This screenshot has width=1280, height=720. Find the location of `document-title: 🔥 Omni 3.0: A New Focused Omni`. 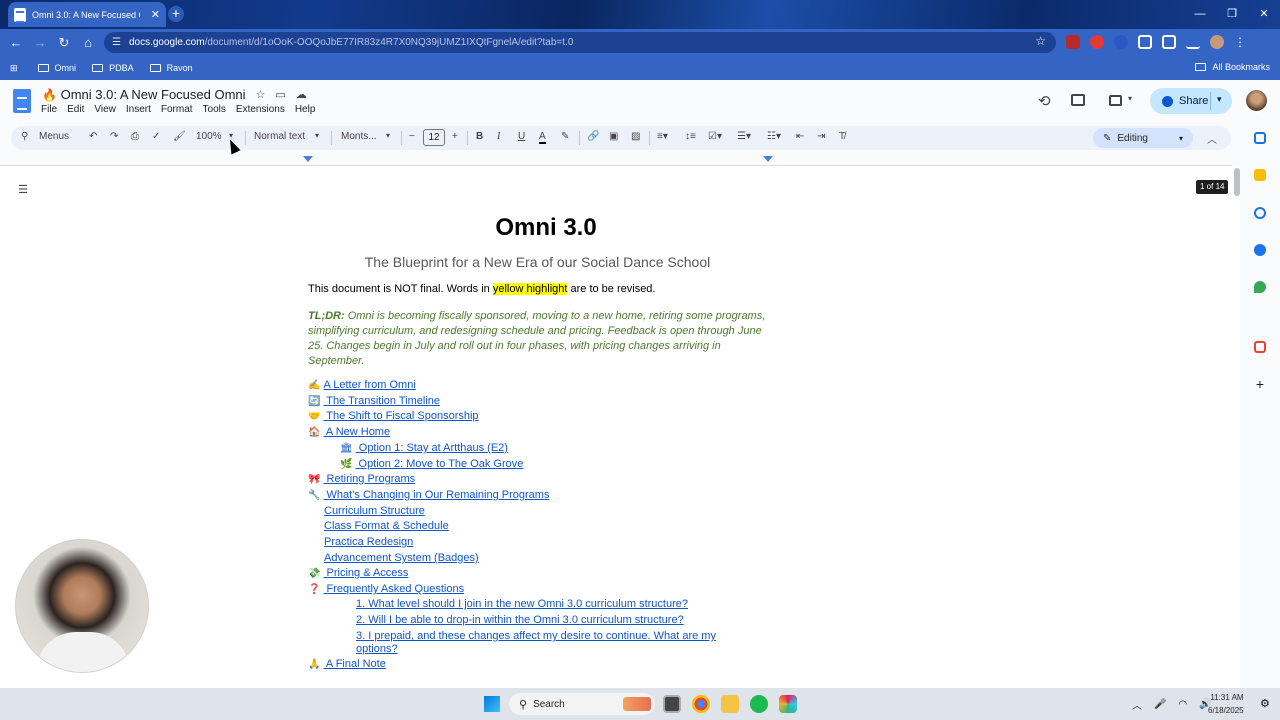

document-title: 🔥 Omni 3.0: A New Focused Omni is located at coordinates (144, 94).